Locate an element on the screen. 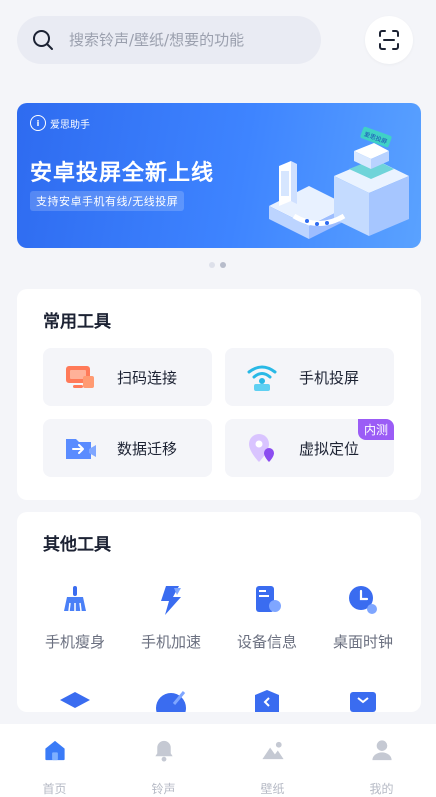 This screenshot has width=436, height=797. tool-label: 数据迁移 is located at coordinates (147, 448).